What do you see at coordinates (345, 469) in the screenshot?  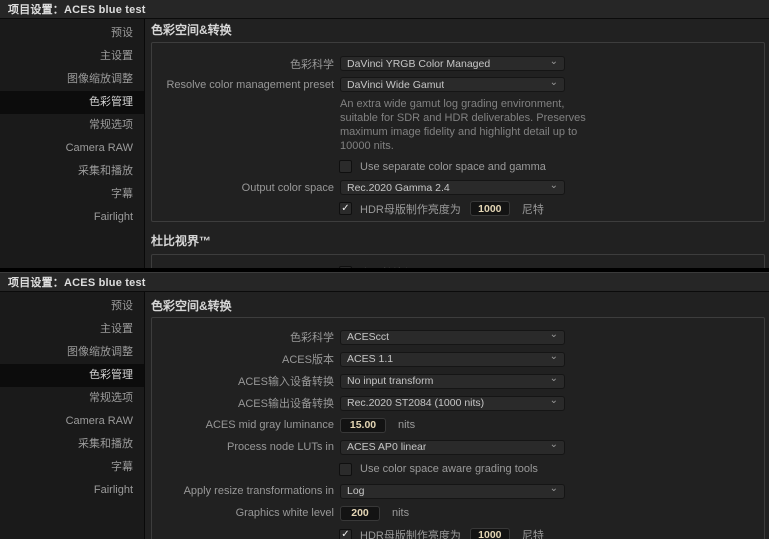 I see `colorspace-aware-checkbox` at bounding box center [345, 469].